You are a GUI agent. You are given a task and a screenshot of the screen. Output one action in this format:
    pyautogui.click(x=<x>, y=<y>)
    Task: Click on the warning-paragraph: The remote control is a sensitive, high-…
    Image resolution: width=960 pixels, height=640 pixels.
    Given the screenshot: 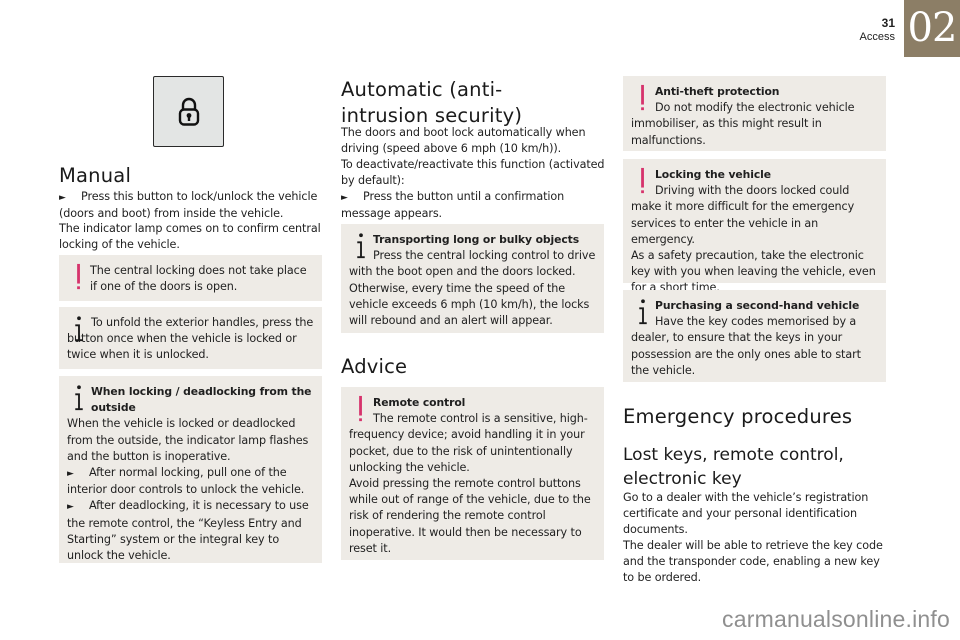 What is the action you would take?
    pyautogui.click(x=468, y=443)
    